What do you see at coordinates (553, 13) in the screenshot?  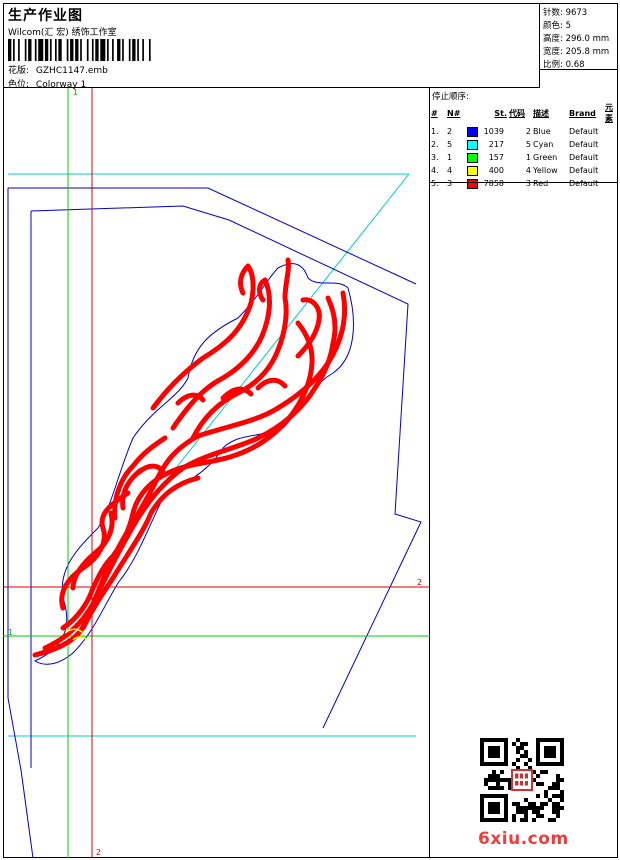 I see `stat-label: 针数:` at bounding box center [553, 13].